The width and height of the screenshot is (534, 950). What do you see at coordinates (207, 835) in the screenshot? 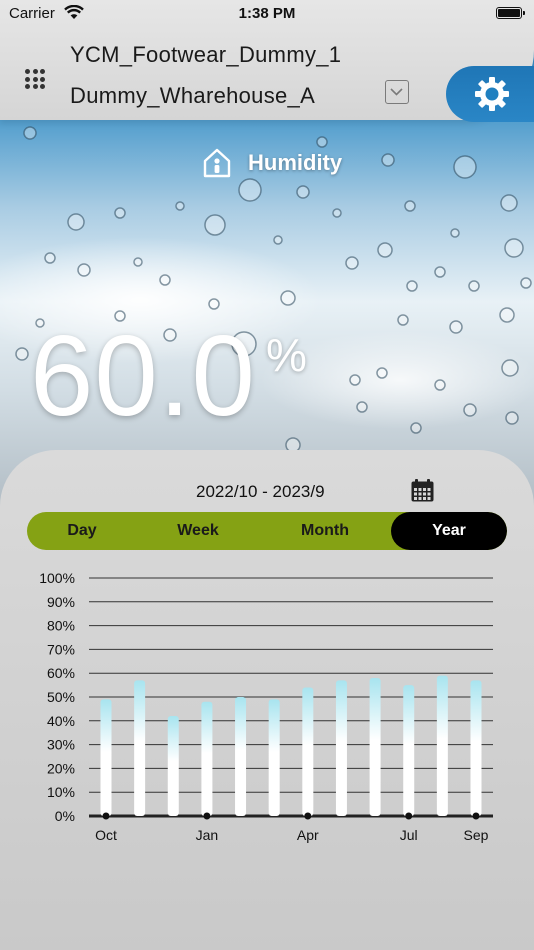
I see `x-tick-label: Jan` at bounding box center [207, 835].